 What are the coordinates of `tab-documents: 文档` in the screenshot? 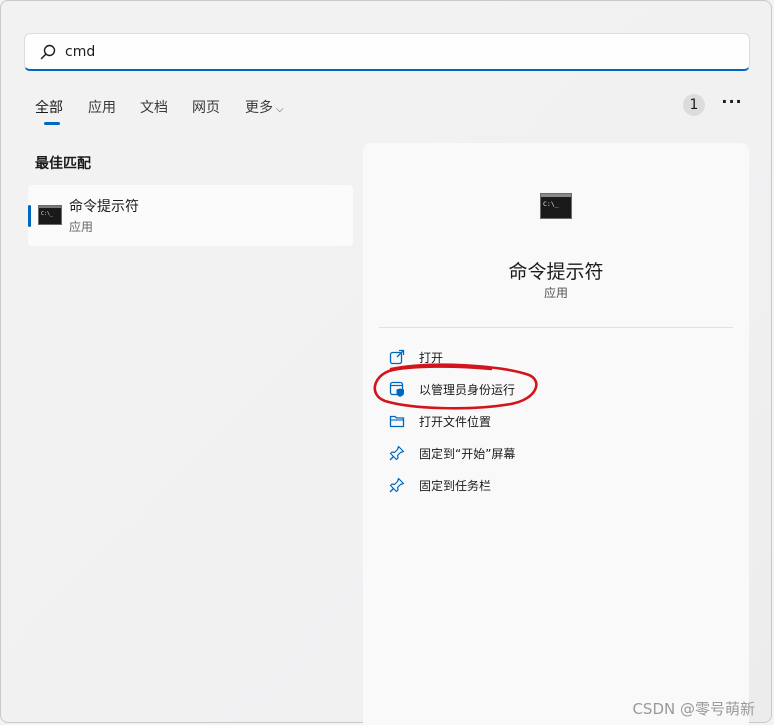 It's located at (154, 107).